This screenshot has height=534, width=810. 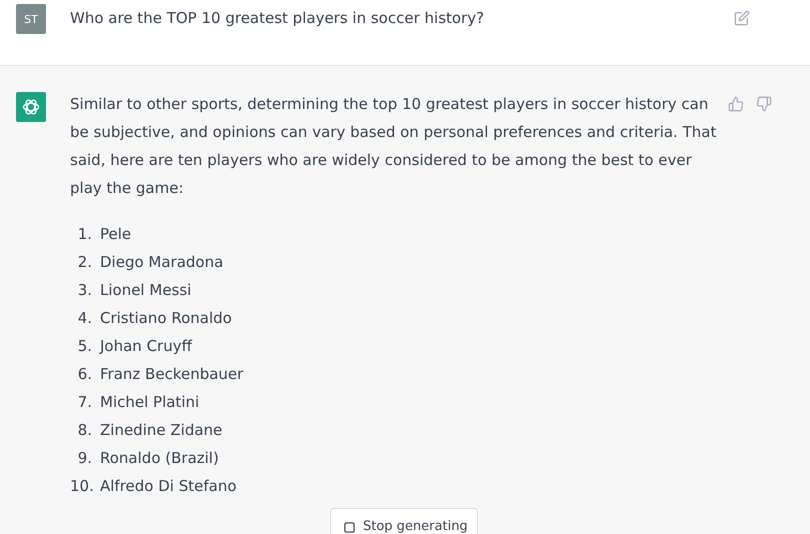 What do you see at coordinates (736, 104) in the screenshot?
I see `thumbs-up-icon` at bounding box center [736, 104].